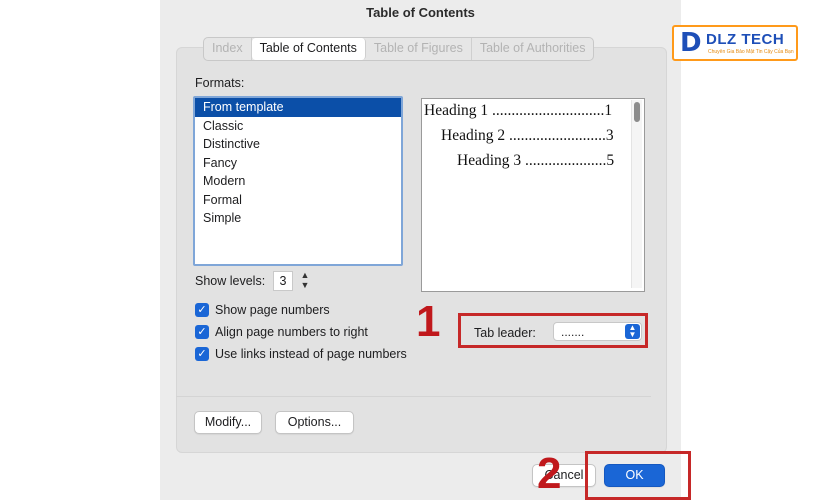  What do you see at coordinates (220, 83) in the screenshot?
I see `formats-label: Formats:` at bounding box center [220, 83].